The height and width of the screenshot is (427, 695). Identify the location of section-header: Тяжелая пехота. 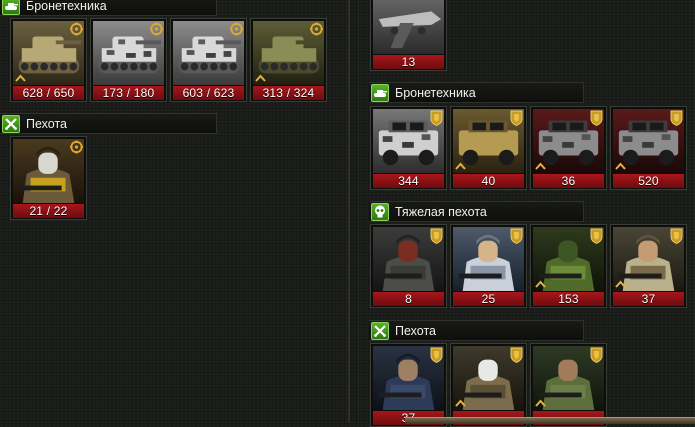
(476, 211).